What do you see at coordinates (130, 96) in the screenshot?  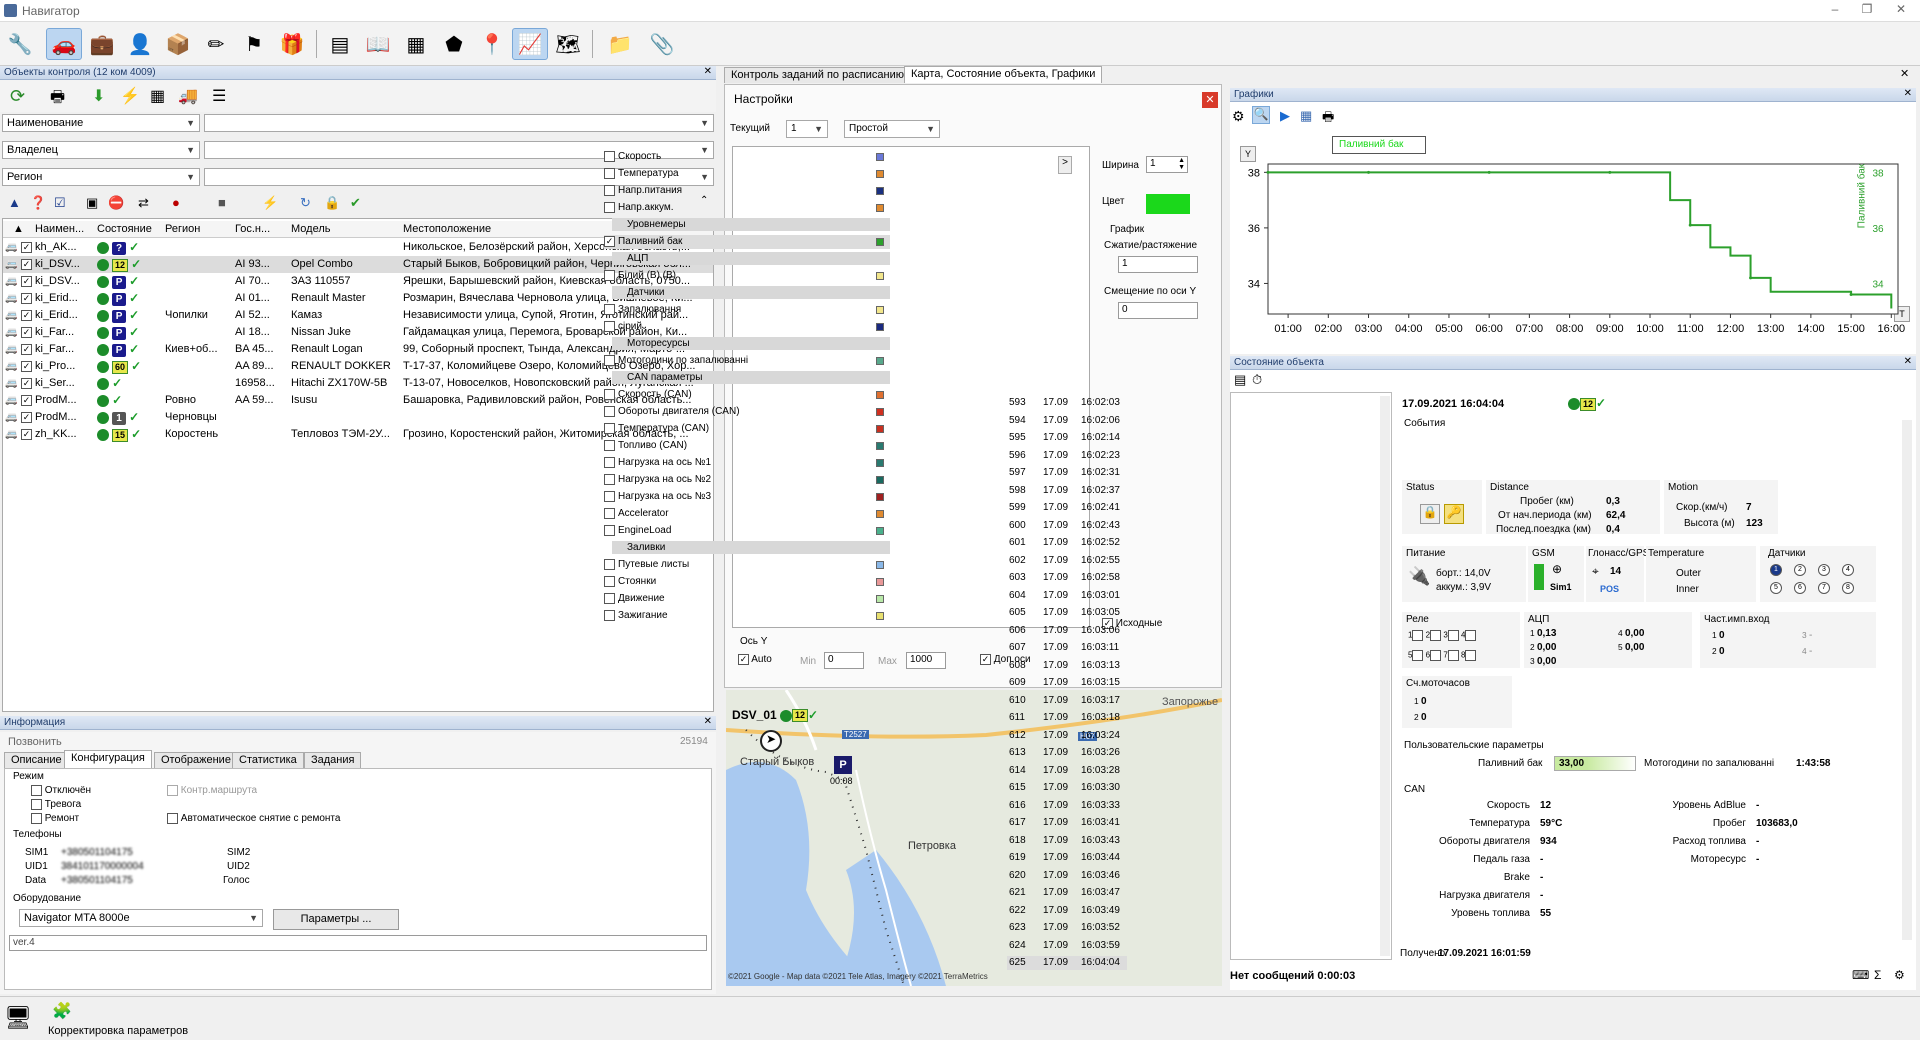 I see `lightning-icon: ⚡` at bounding box center [130, 96].